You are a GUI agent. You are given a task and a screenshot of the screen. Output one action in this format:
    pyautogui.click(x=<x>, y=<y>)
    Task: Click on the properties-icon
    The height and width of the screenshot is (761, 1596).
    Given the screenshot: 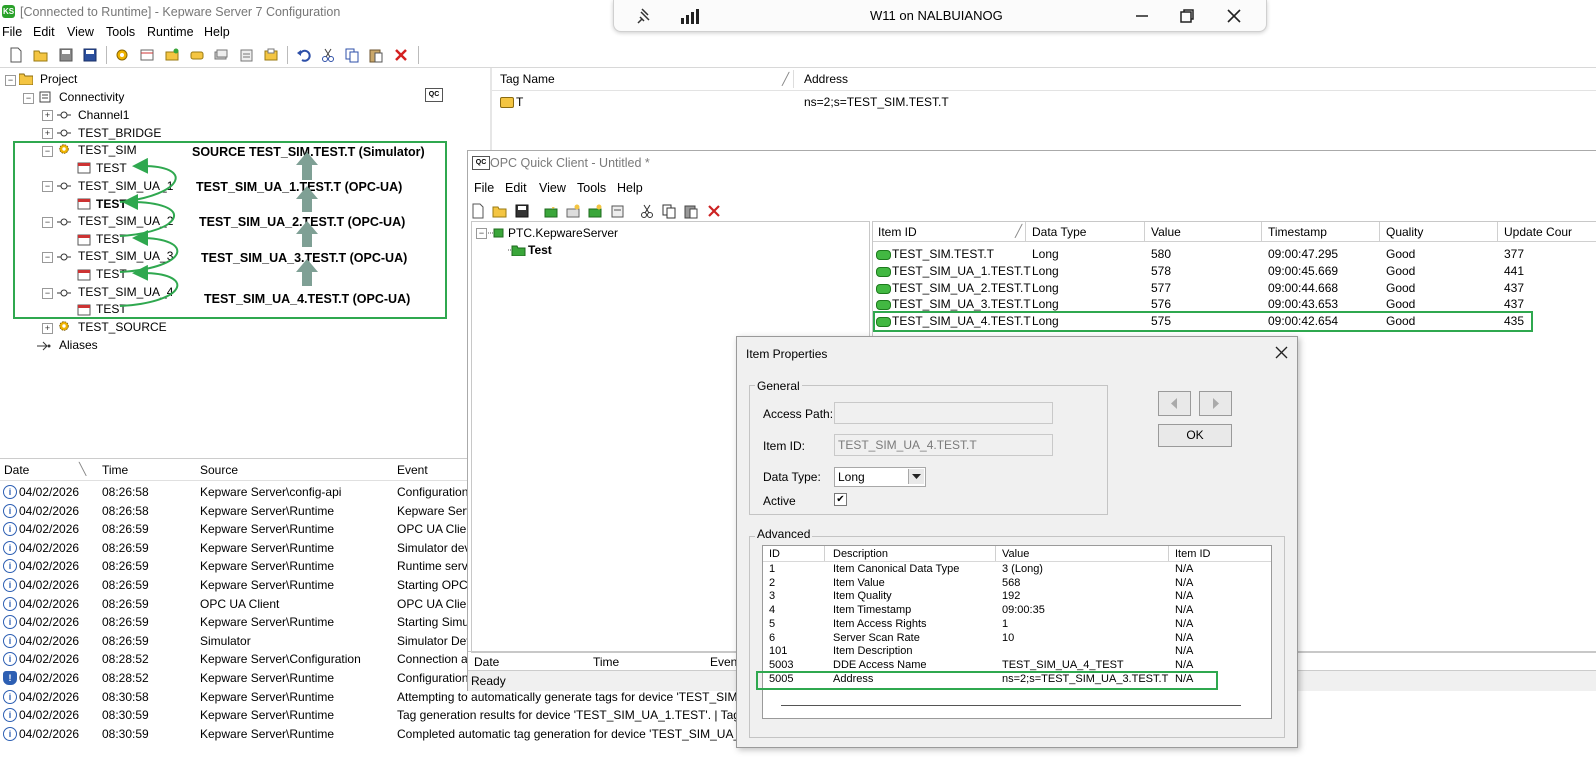 What is the action you would take?
    pyautogui.click(x=617, y=211)
    